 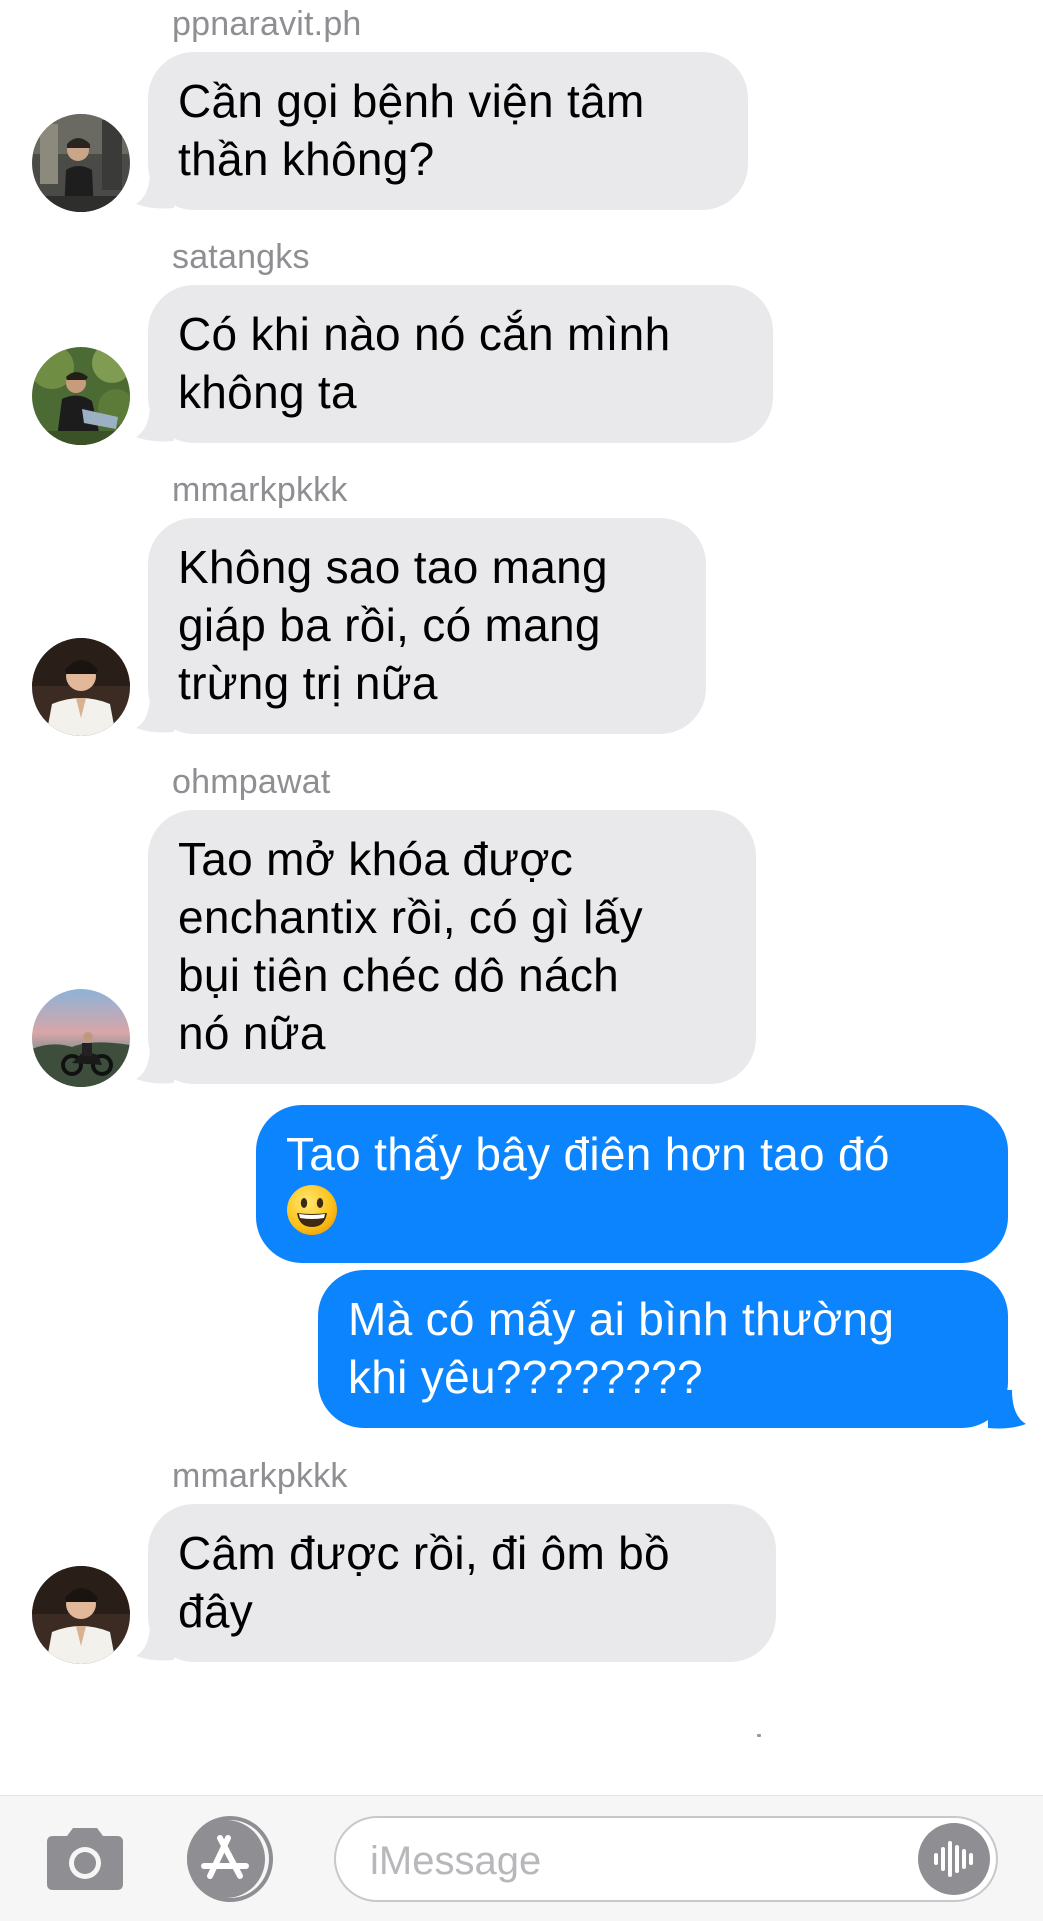 I want to click on message-line: Câm được rồi, đi ôm bồ, so click(x=424, y=1553).